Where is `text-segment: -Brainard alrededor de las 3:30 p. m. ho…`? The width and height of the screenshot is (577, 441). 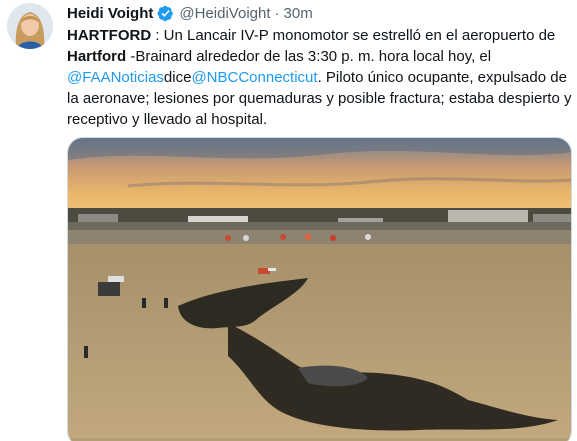
text-segment: -Brainard alrededor de las 3:30 p. m. ho… is located at coordinates (309, 56).